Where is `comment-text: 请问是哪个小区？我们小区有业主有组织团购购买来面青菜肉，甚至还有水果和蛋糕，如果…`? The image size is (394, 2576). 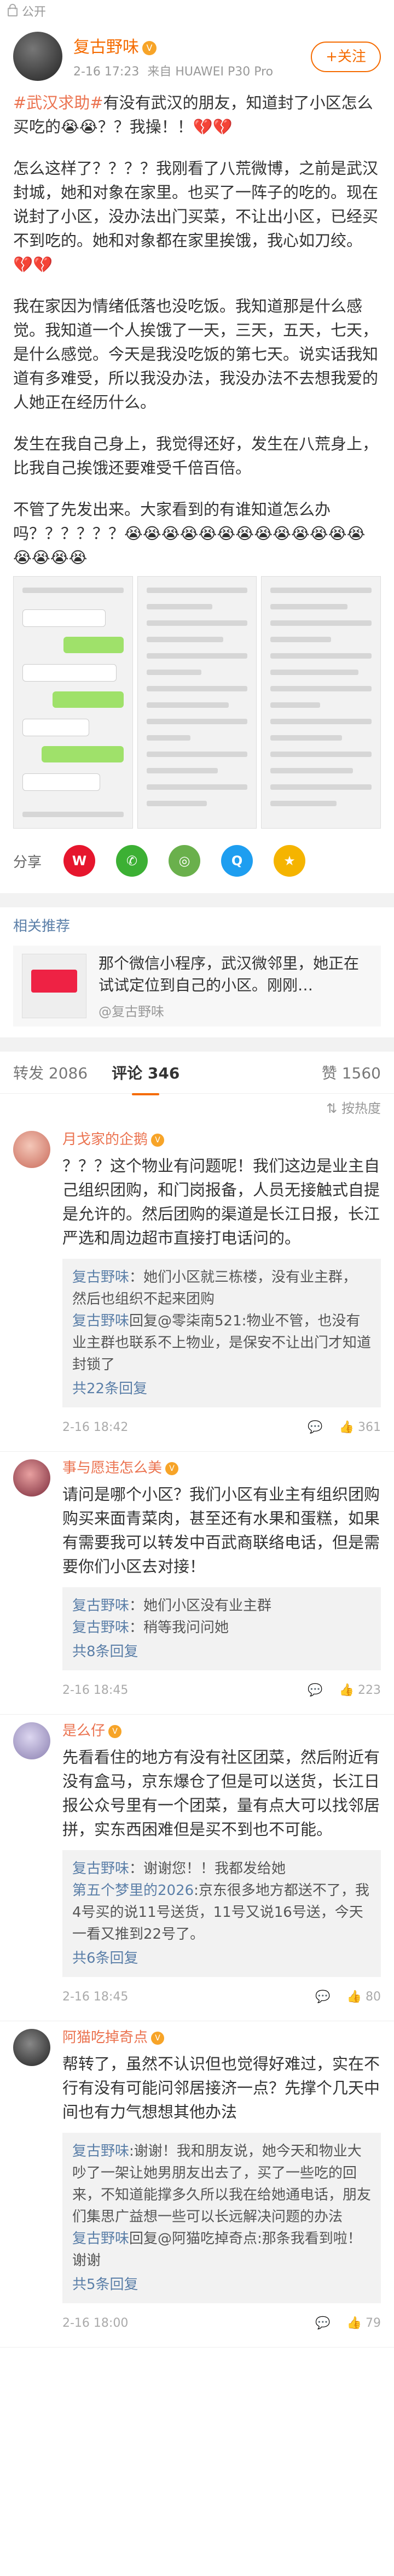 comment-text: 请问是哪个小区？我们小区有业主有组织团购购买来面青菜肉，甚至还有水果和蛋糕，如果… is located at coordinates (221, 1530).